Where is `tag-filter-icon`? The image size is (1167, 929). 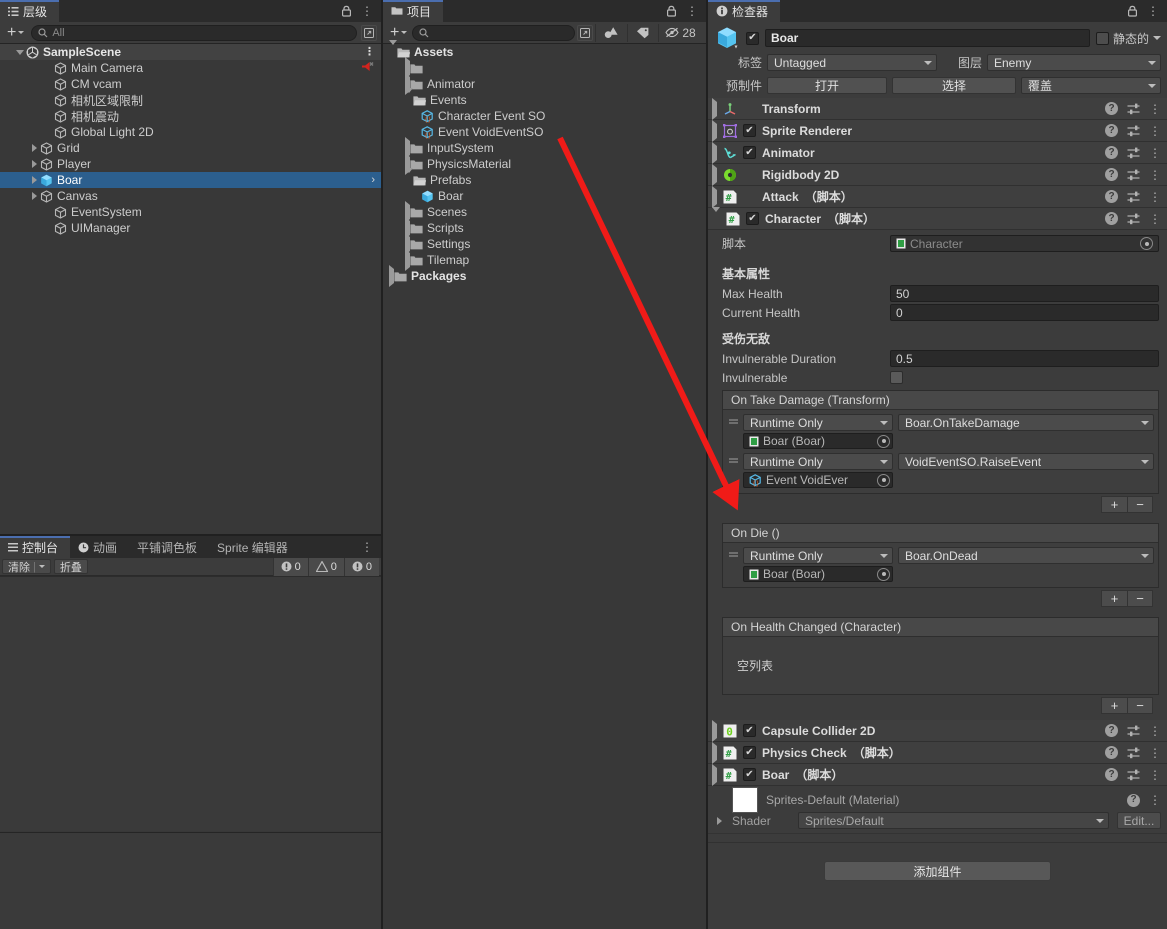
tag-filter-icon is located at coordinates (642, 32).